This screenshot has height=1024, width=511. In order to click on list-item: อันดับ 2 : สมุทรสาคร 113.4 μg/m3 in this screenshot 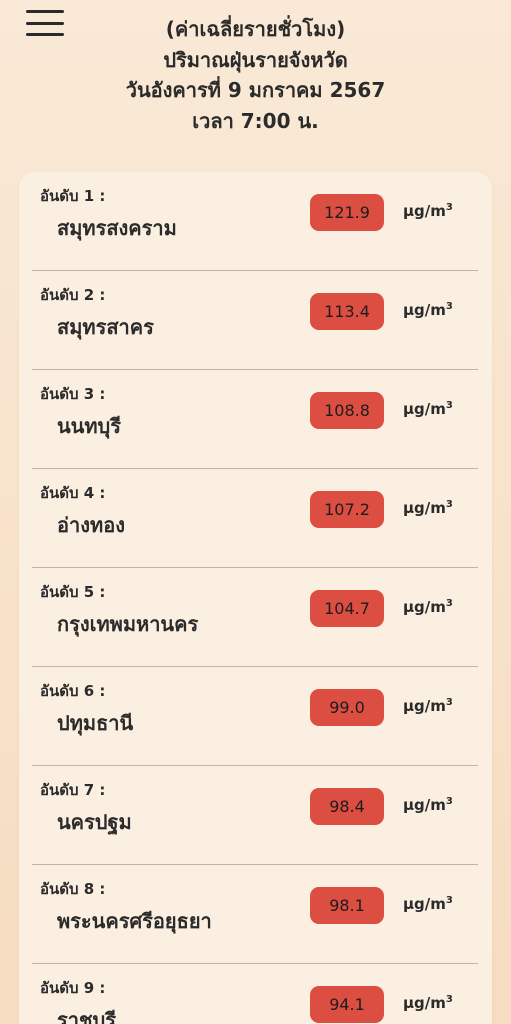, I will do `click(255, 320)`.